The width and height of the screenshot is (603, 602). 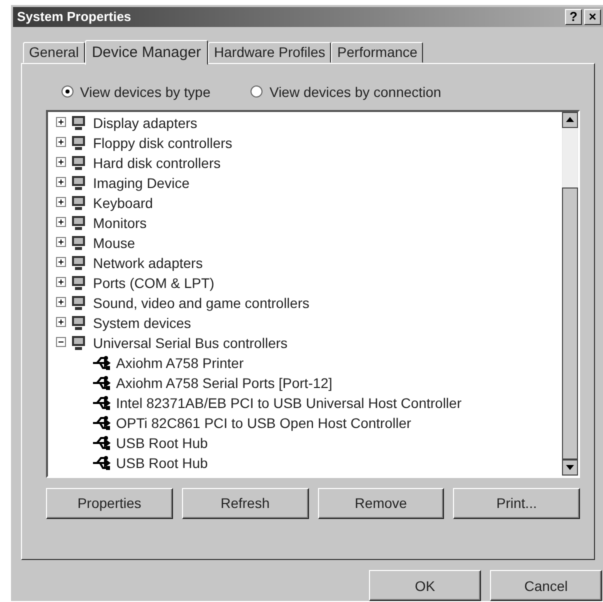 I want to click on dialog-button: OK, so click(x=425, y=585).